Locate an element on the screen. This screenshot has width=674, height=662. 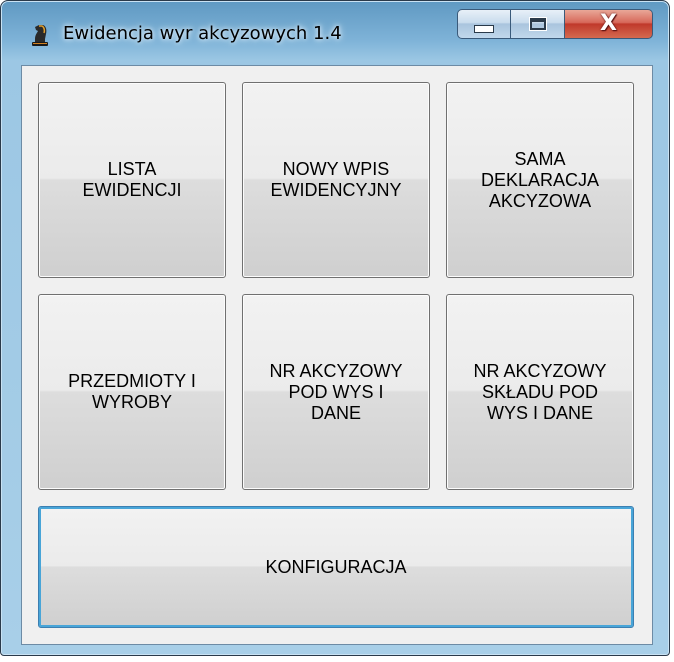
close-button: X is located at coordinates (609, 24).